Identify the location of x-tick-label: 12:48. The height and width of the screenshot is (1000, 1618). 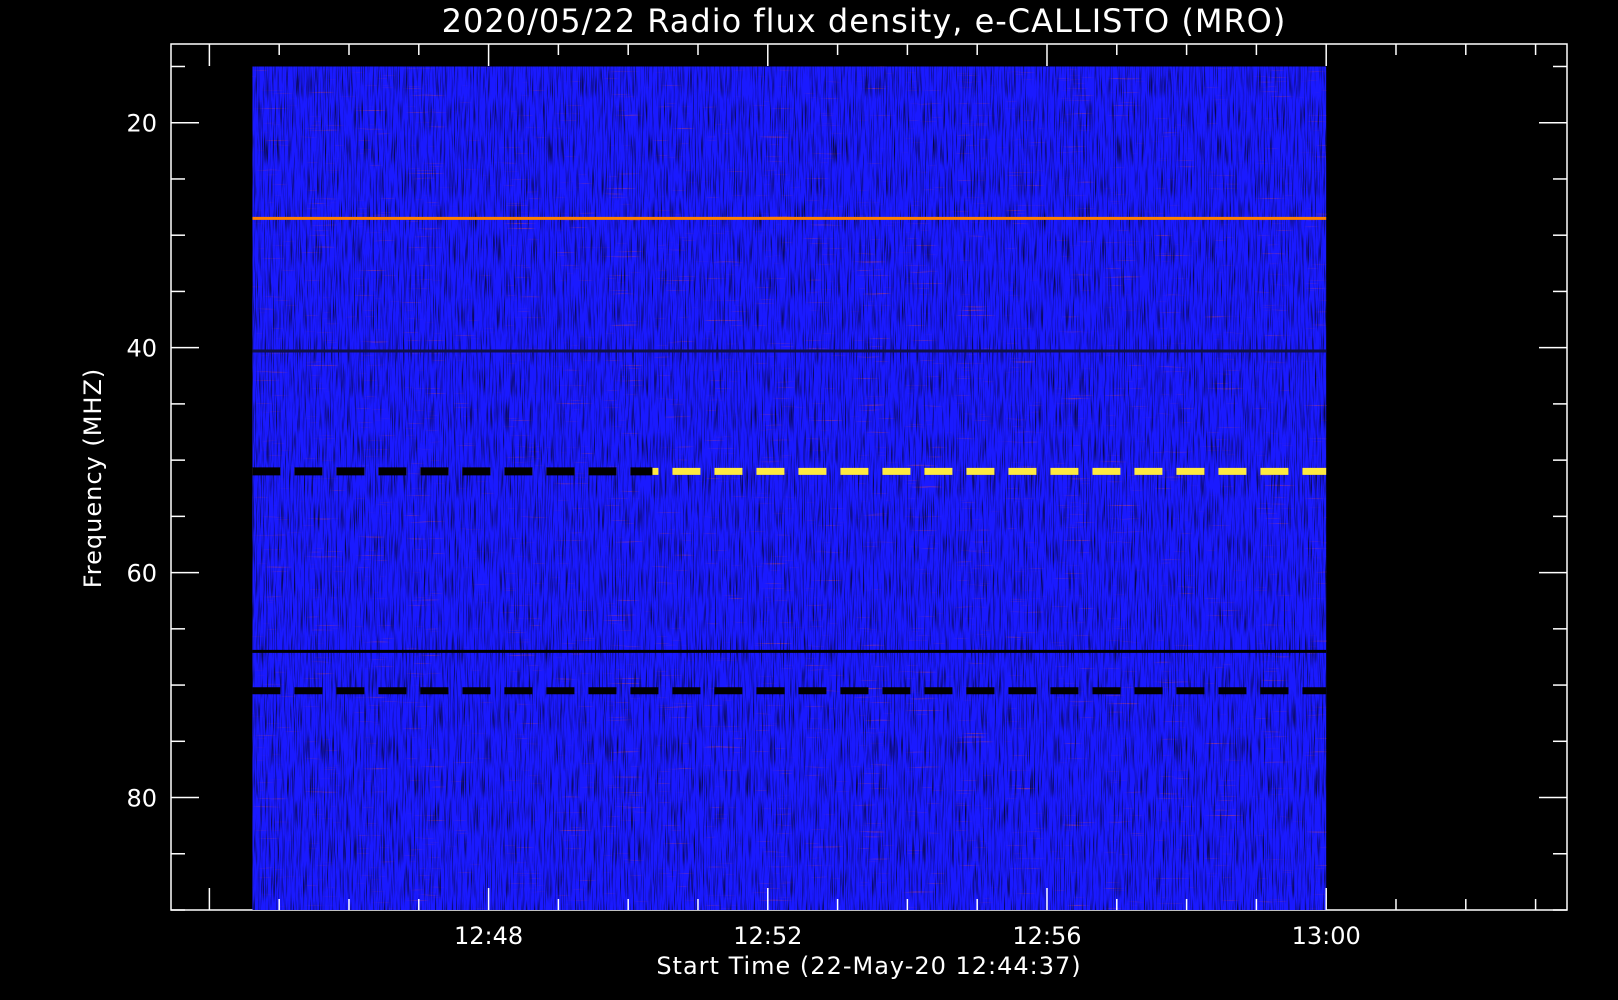
(488, 936).